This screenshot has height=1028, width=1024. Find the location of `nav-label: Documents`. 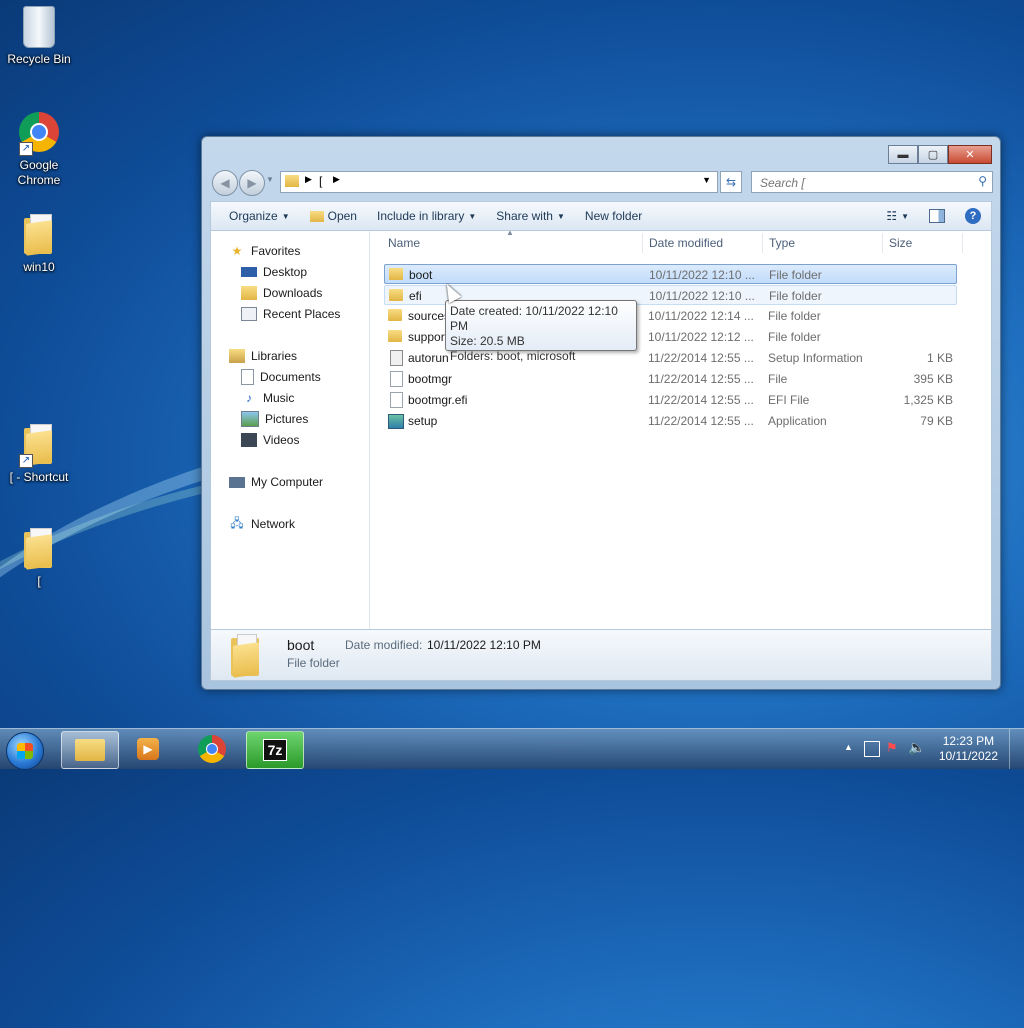

nav-label: Documents is located at coordinates (290, 377).